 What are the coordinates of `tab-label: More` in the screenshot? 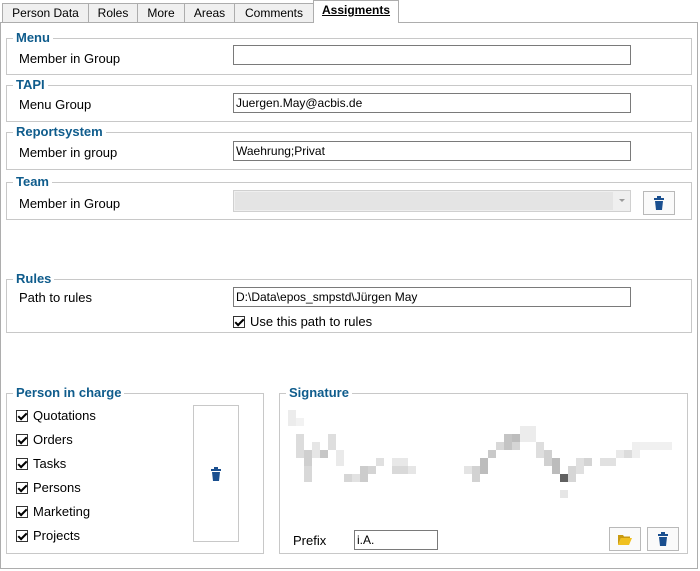 It's located at (161, 13).